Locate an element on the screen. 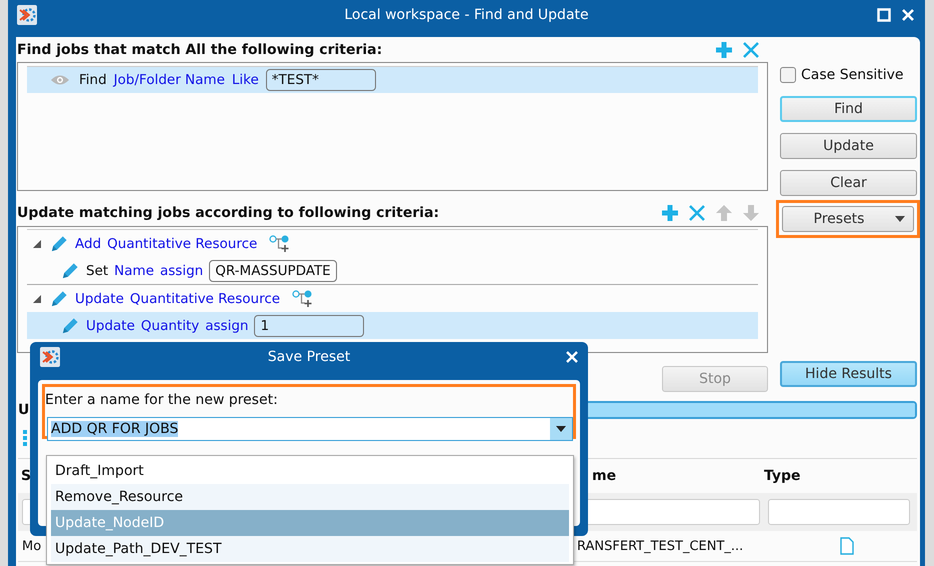 Image resolution: width=934 pixels, height=566 pixels. criteria-verb: Find is located at coordinates (93, 80).